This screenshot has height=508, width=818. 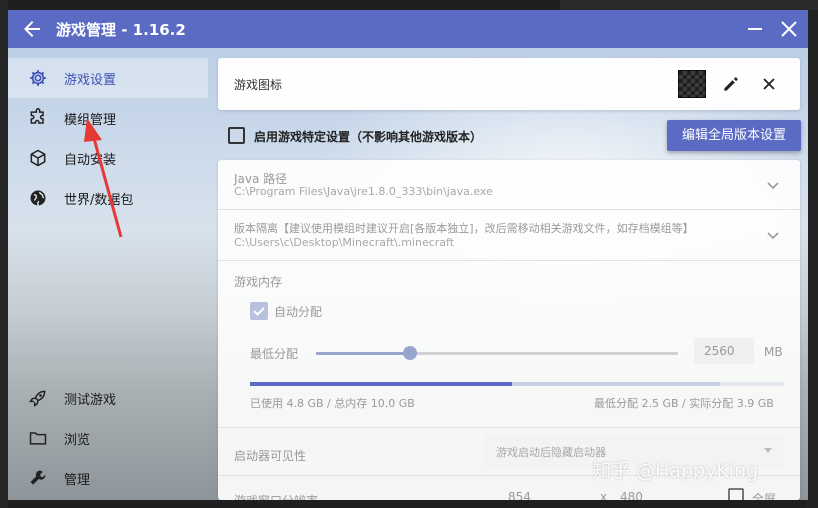 I want to click on edit-global-settings-button: 编辑全局版本设置, so click(x=734, y=135).